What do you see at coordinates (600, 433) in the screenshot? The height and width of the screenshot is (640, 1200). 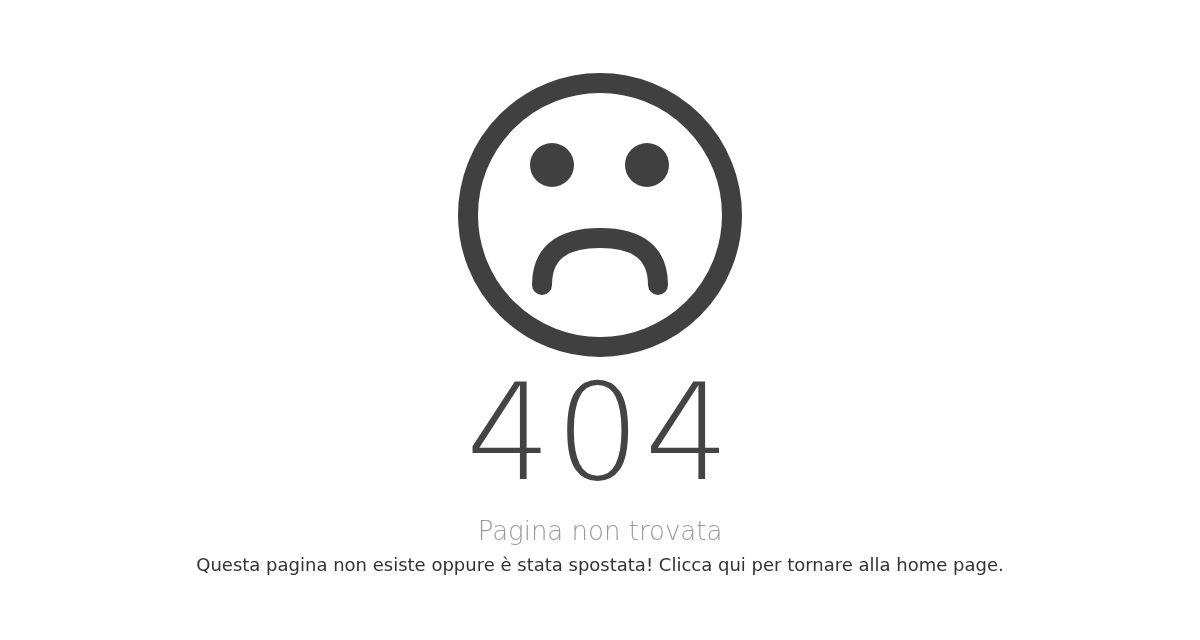 I see `error-code: 404` at bounding box center [600, 433].